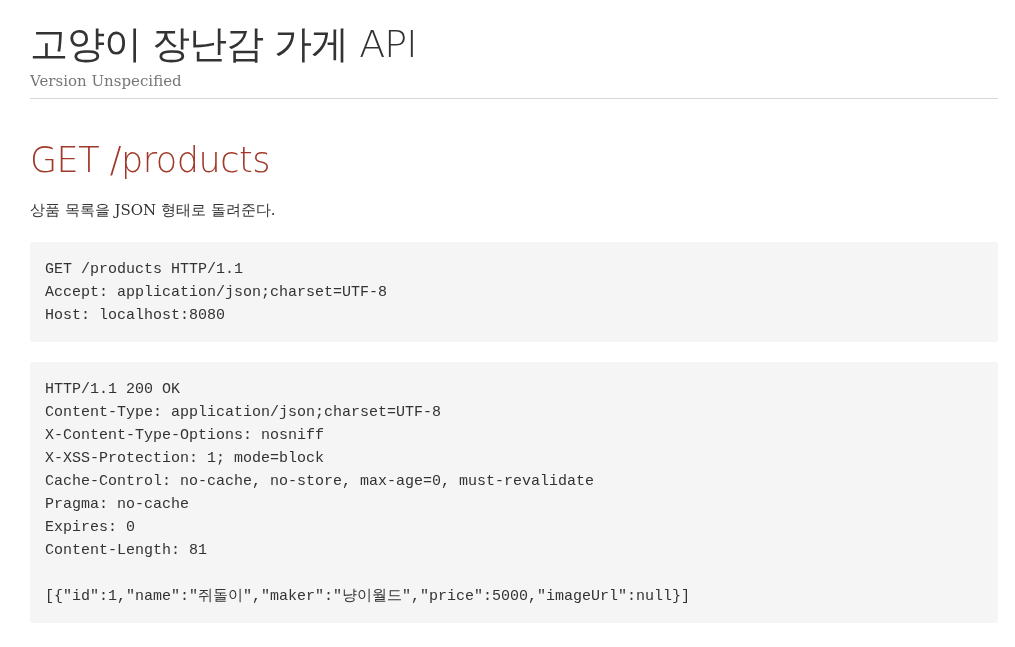 This screenshot has width=1015, height=647. I want to click on endpoint-description: 상품 목록을 JSON 형태로 돌려준다., so click(153, 210).